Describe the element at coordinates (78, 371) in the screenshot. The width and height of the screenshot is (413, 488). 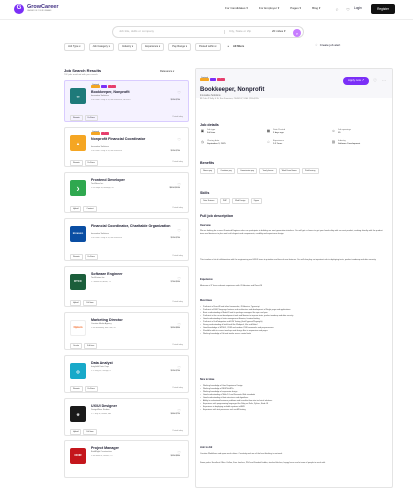
I see `company-logo: ◎` at that location.